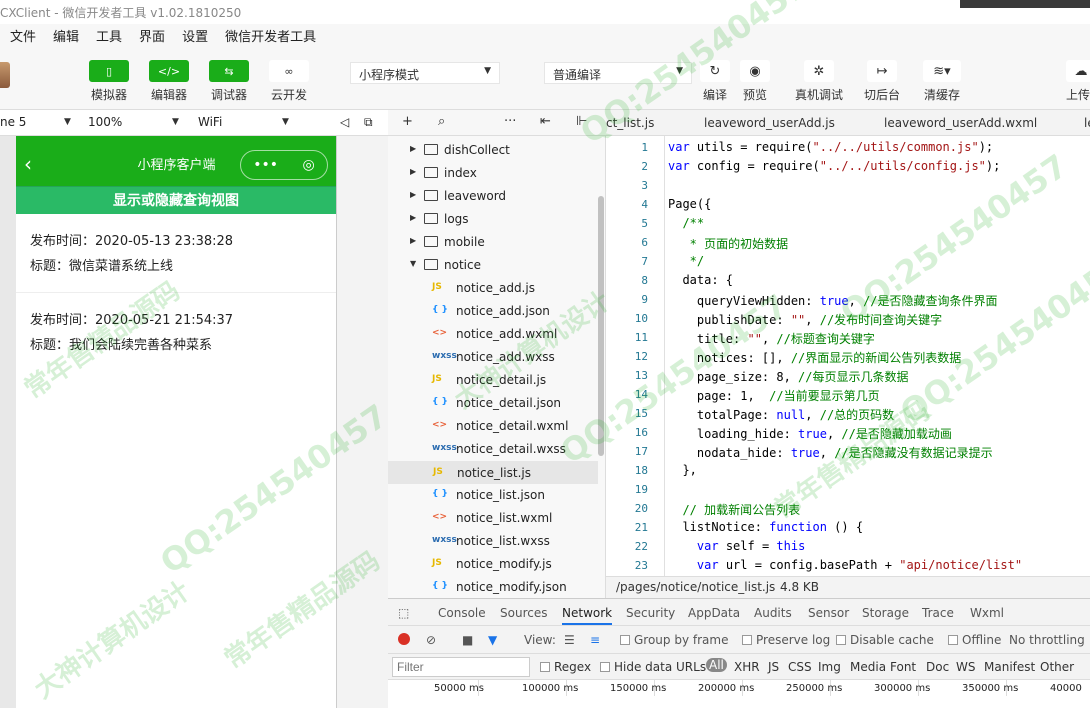 Image resolution: width=1090 pixels, height=708 pixels. I want to click on code-line: notices: [], //界面显示的新闻公告列表数据, so click(814, 357).